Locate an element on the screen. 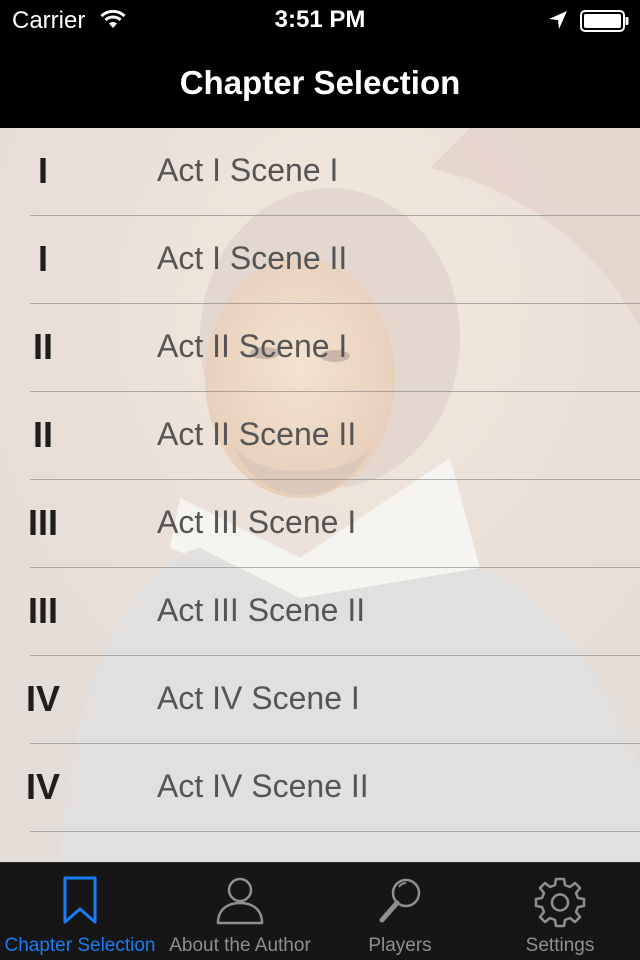 The height and width of the screenshot is (960, 640). chapter-row: I Act I Scene II is located at coordinates (320, 260).